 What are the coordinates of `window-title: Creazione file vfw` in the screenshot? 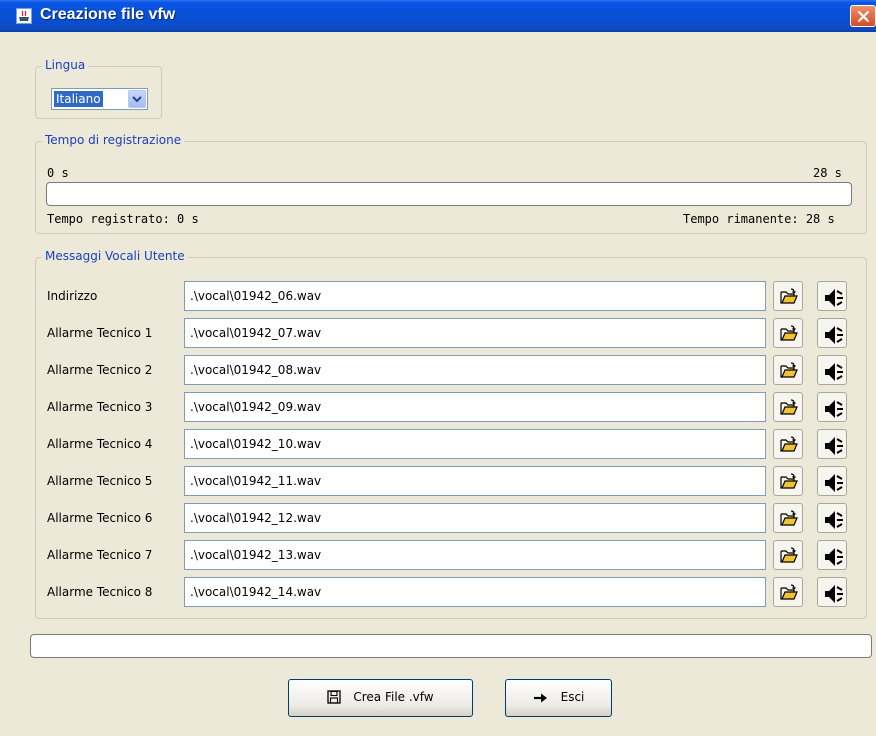 It's located at (108, 14).